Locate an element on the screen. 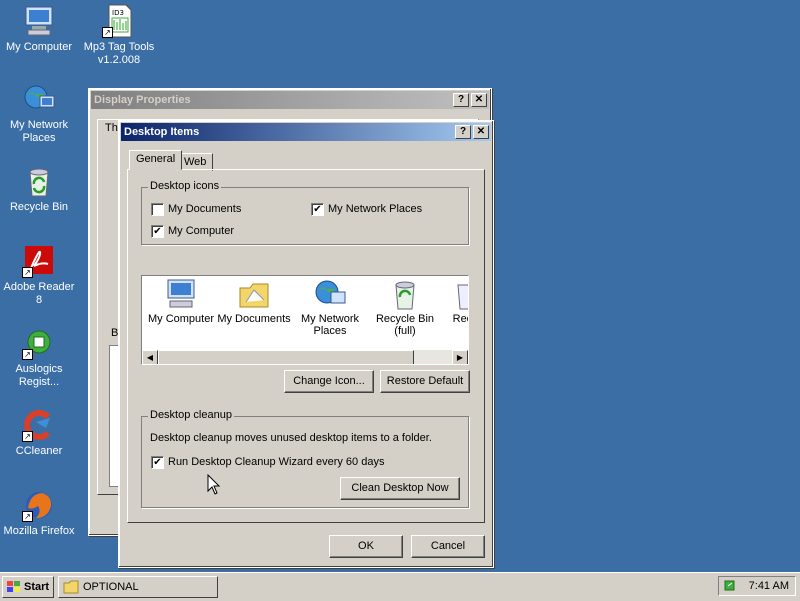  group-legend: Desktop cleanup is located at coordinates (191, 415).